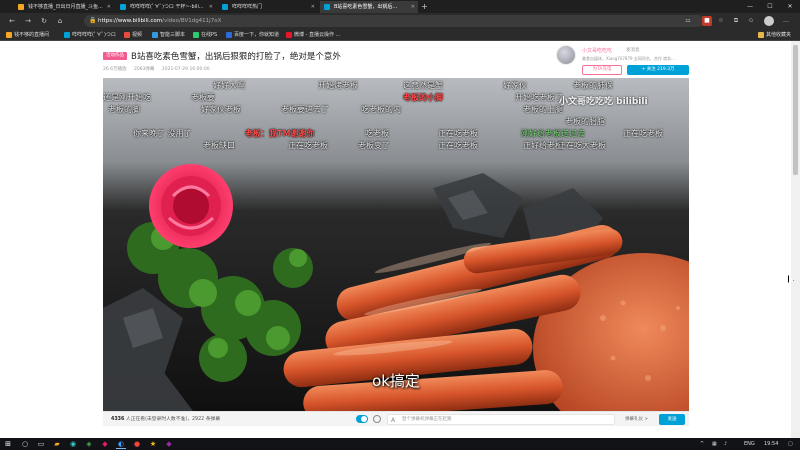  I want to click on edge-browser-icon: ◐, so click(121, 444).